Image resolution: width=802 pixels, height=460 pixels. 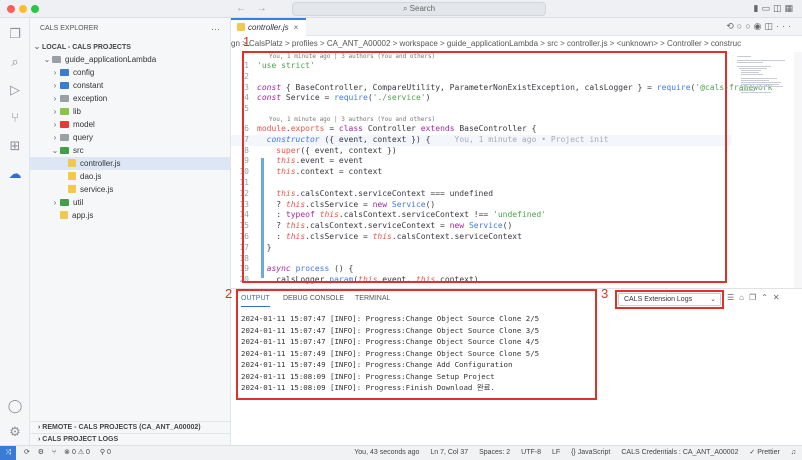 I want to click on maximize-panel-icon: ⌃, so click(x=767, y=297).